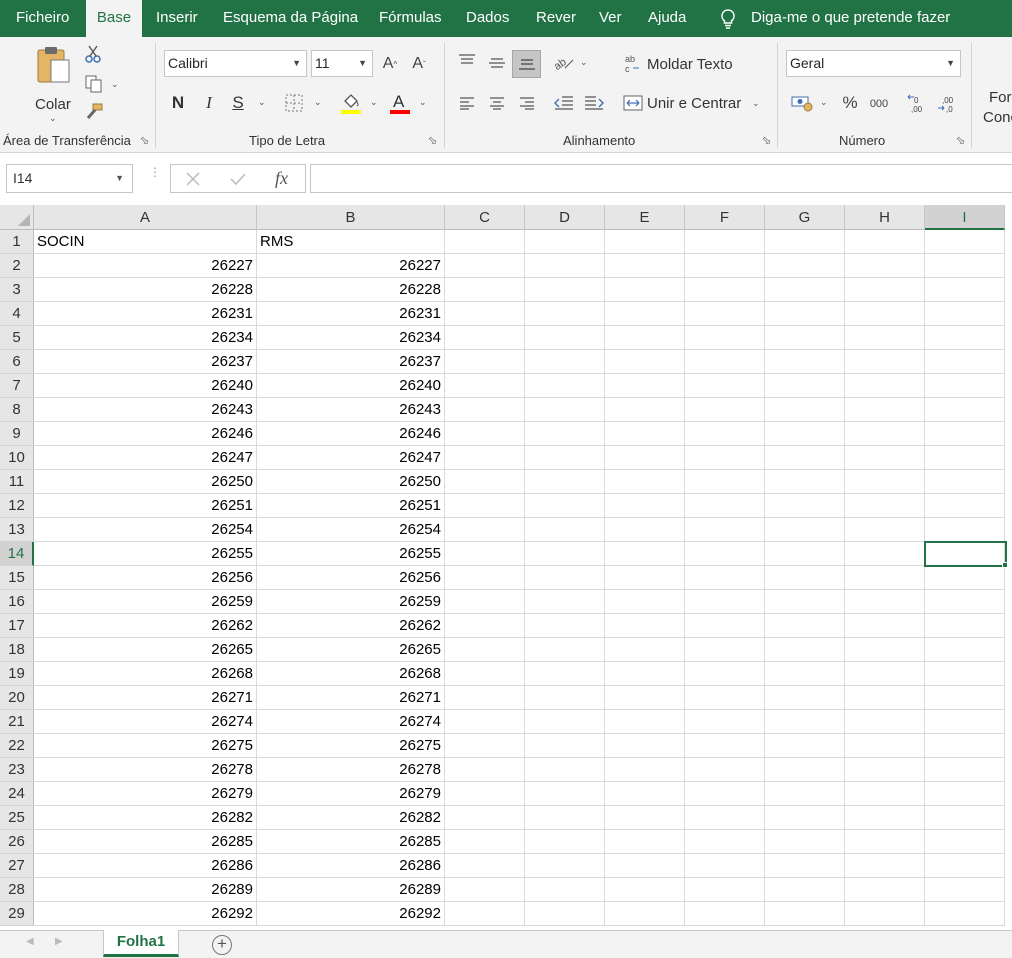  What do you see at coordinates (193, 179) in the screenshot?
I see `cancel-icon` at bounding box center [193, 179].